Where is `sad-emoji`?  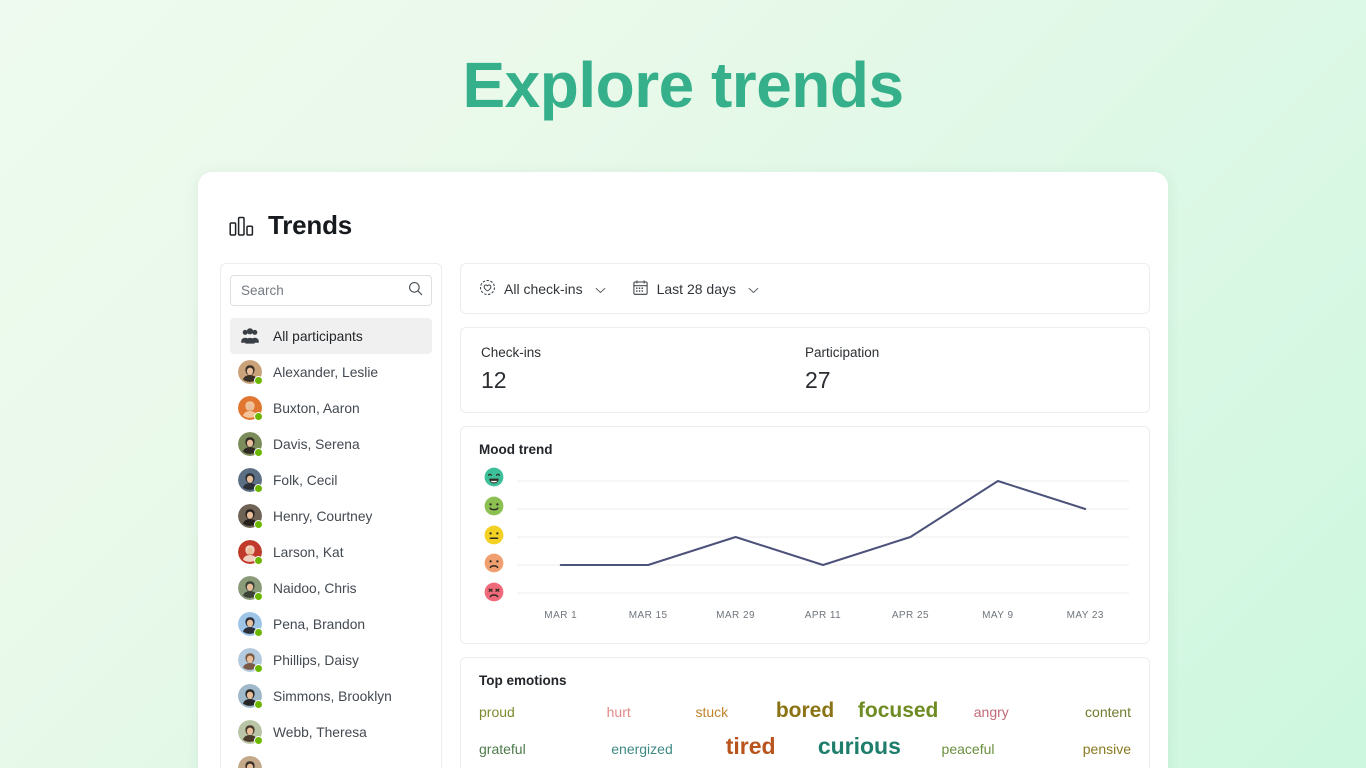
sad-emoji is located at coordinates (494, 565).